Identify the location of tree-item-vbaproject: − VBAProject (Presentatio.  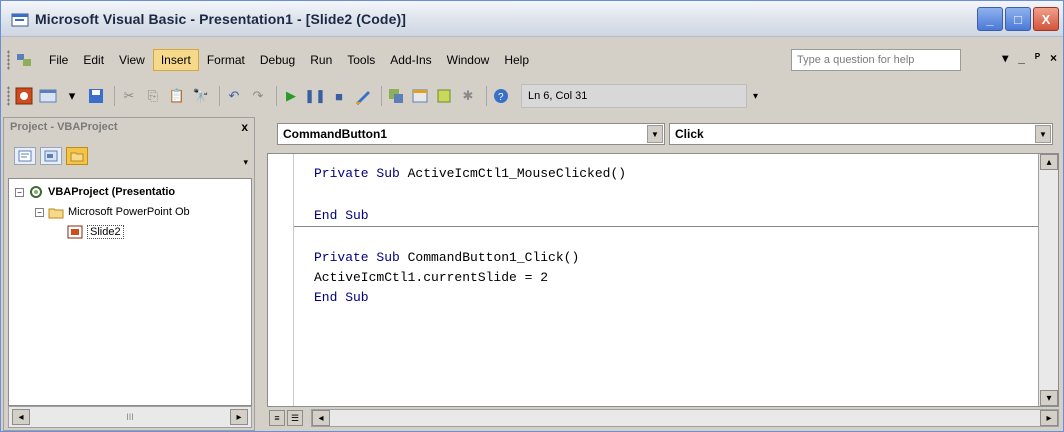
(95, 192).